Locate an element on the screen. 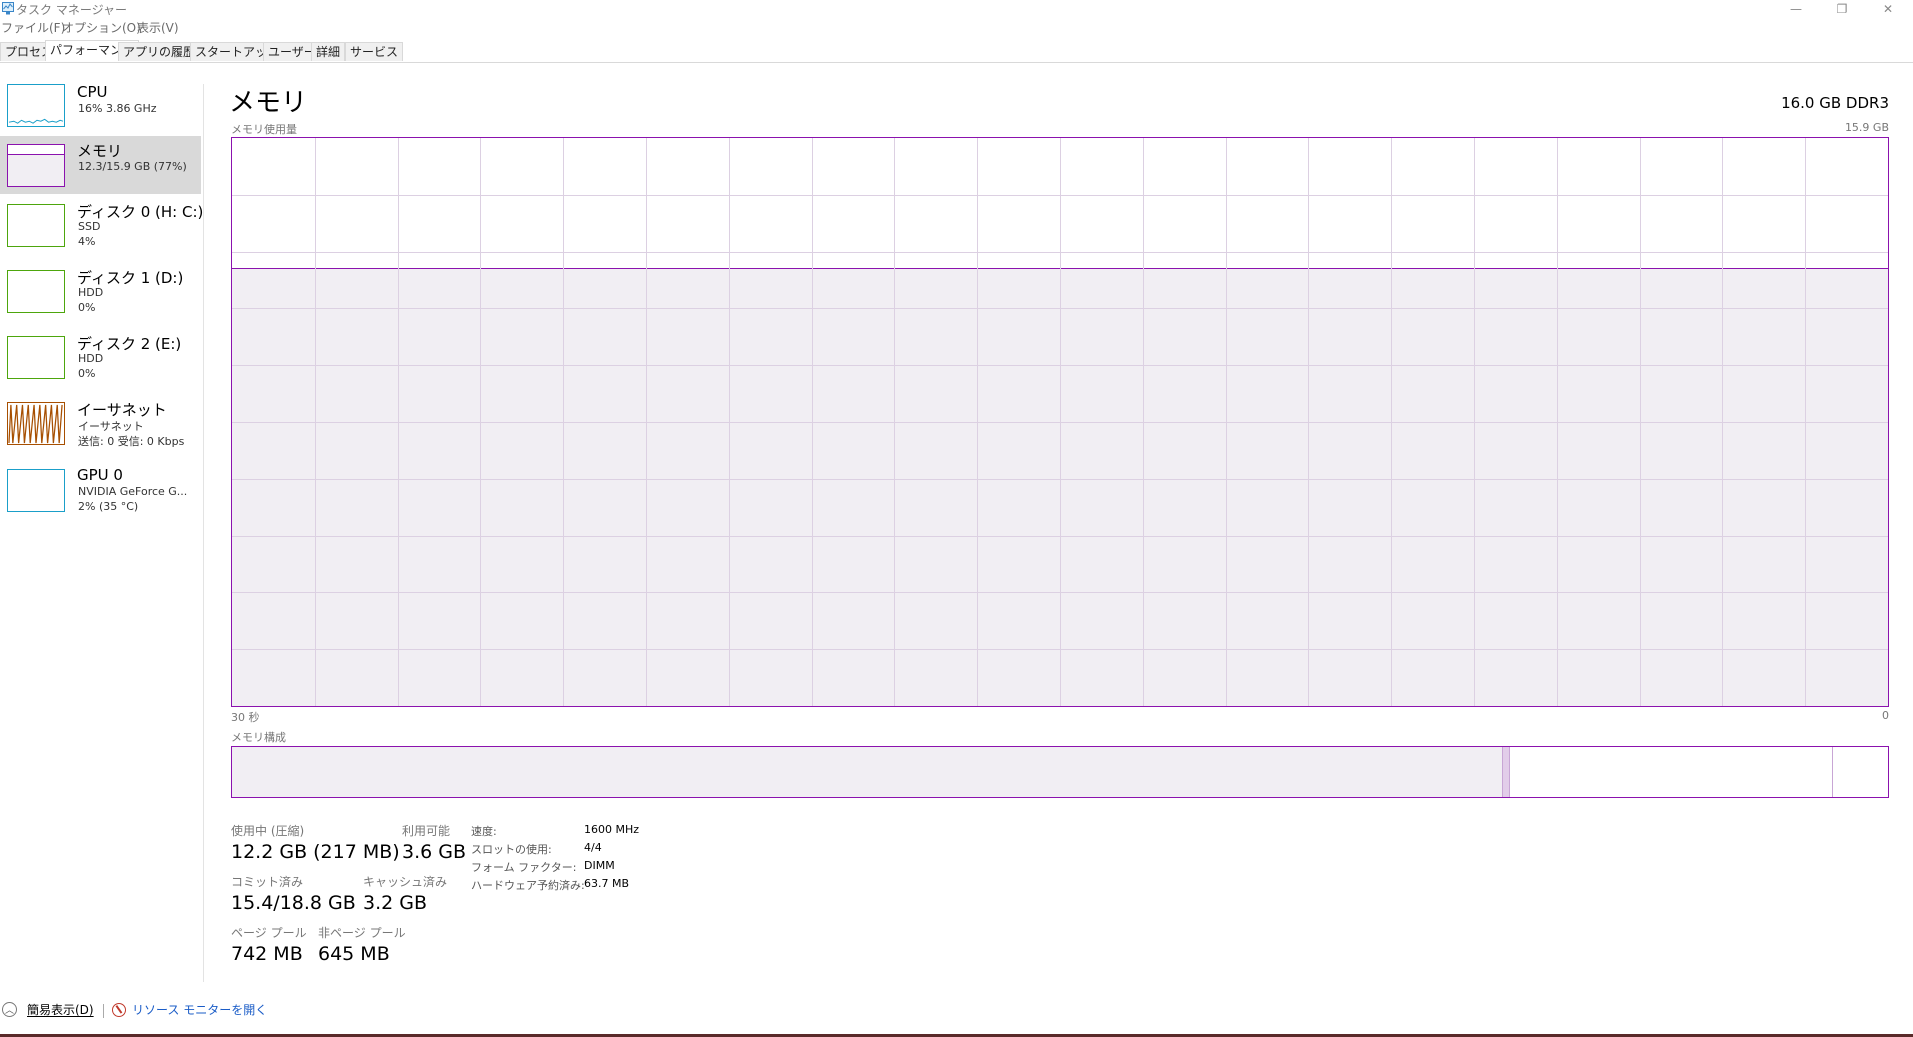  sidebar-item-ethernet: イーサネット イーサネット 送信: 0 受信: 0 Kbps is located at coordinates (100, 428).